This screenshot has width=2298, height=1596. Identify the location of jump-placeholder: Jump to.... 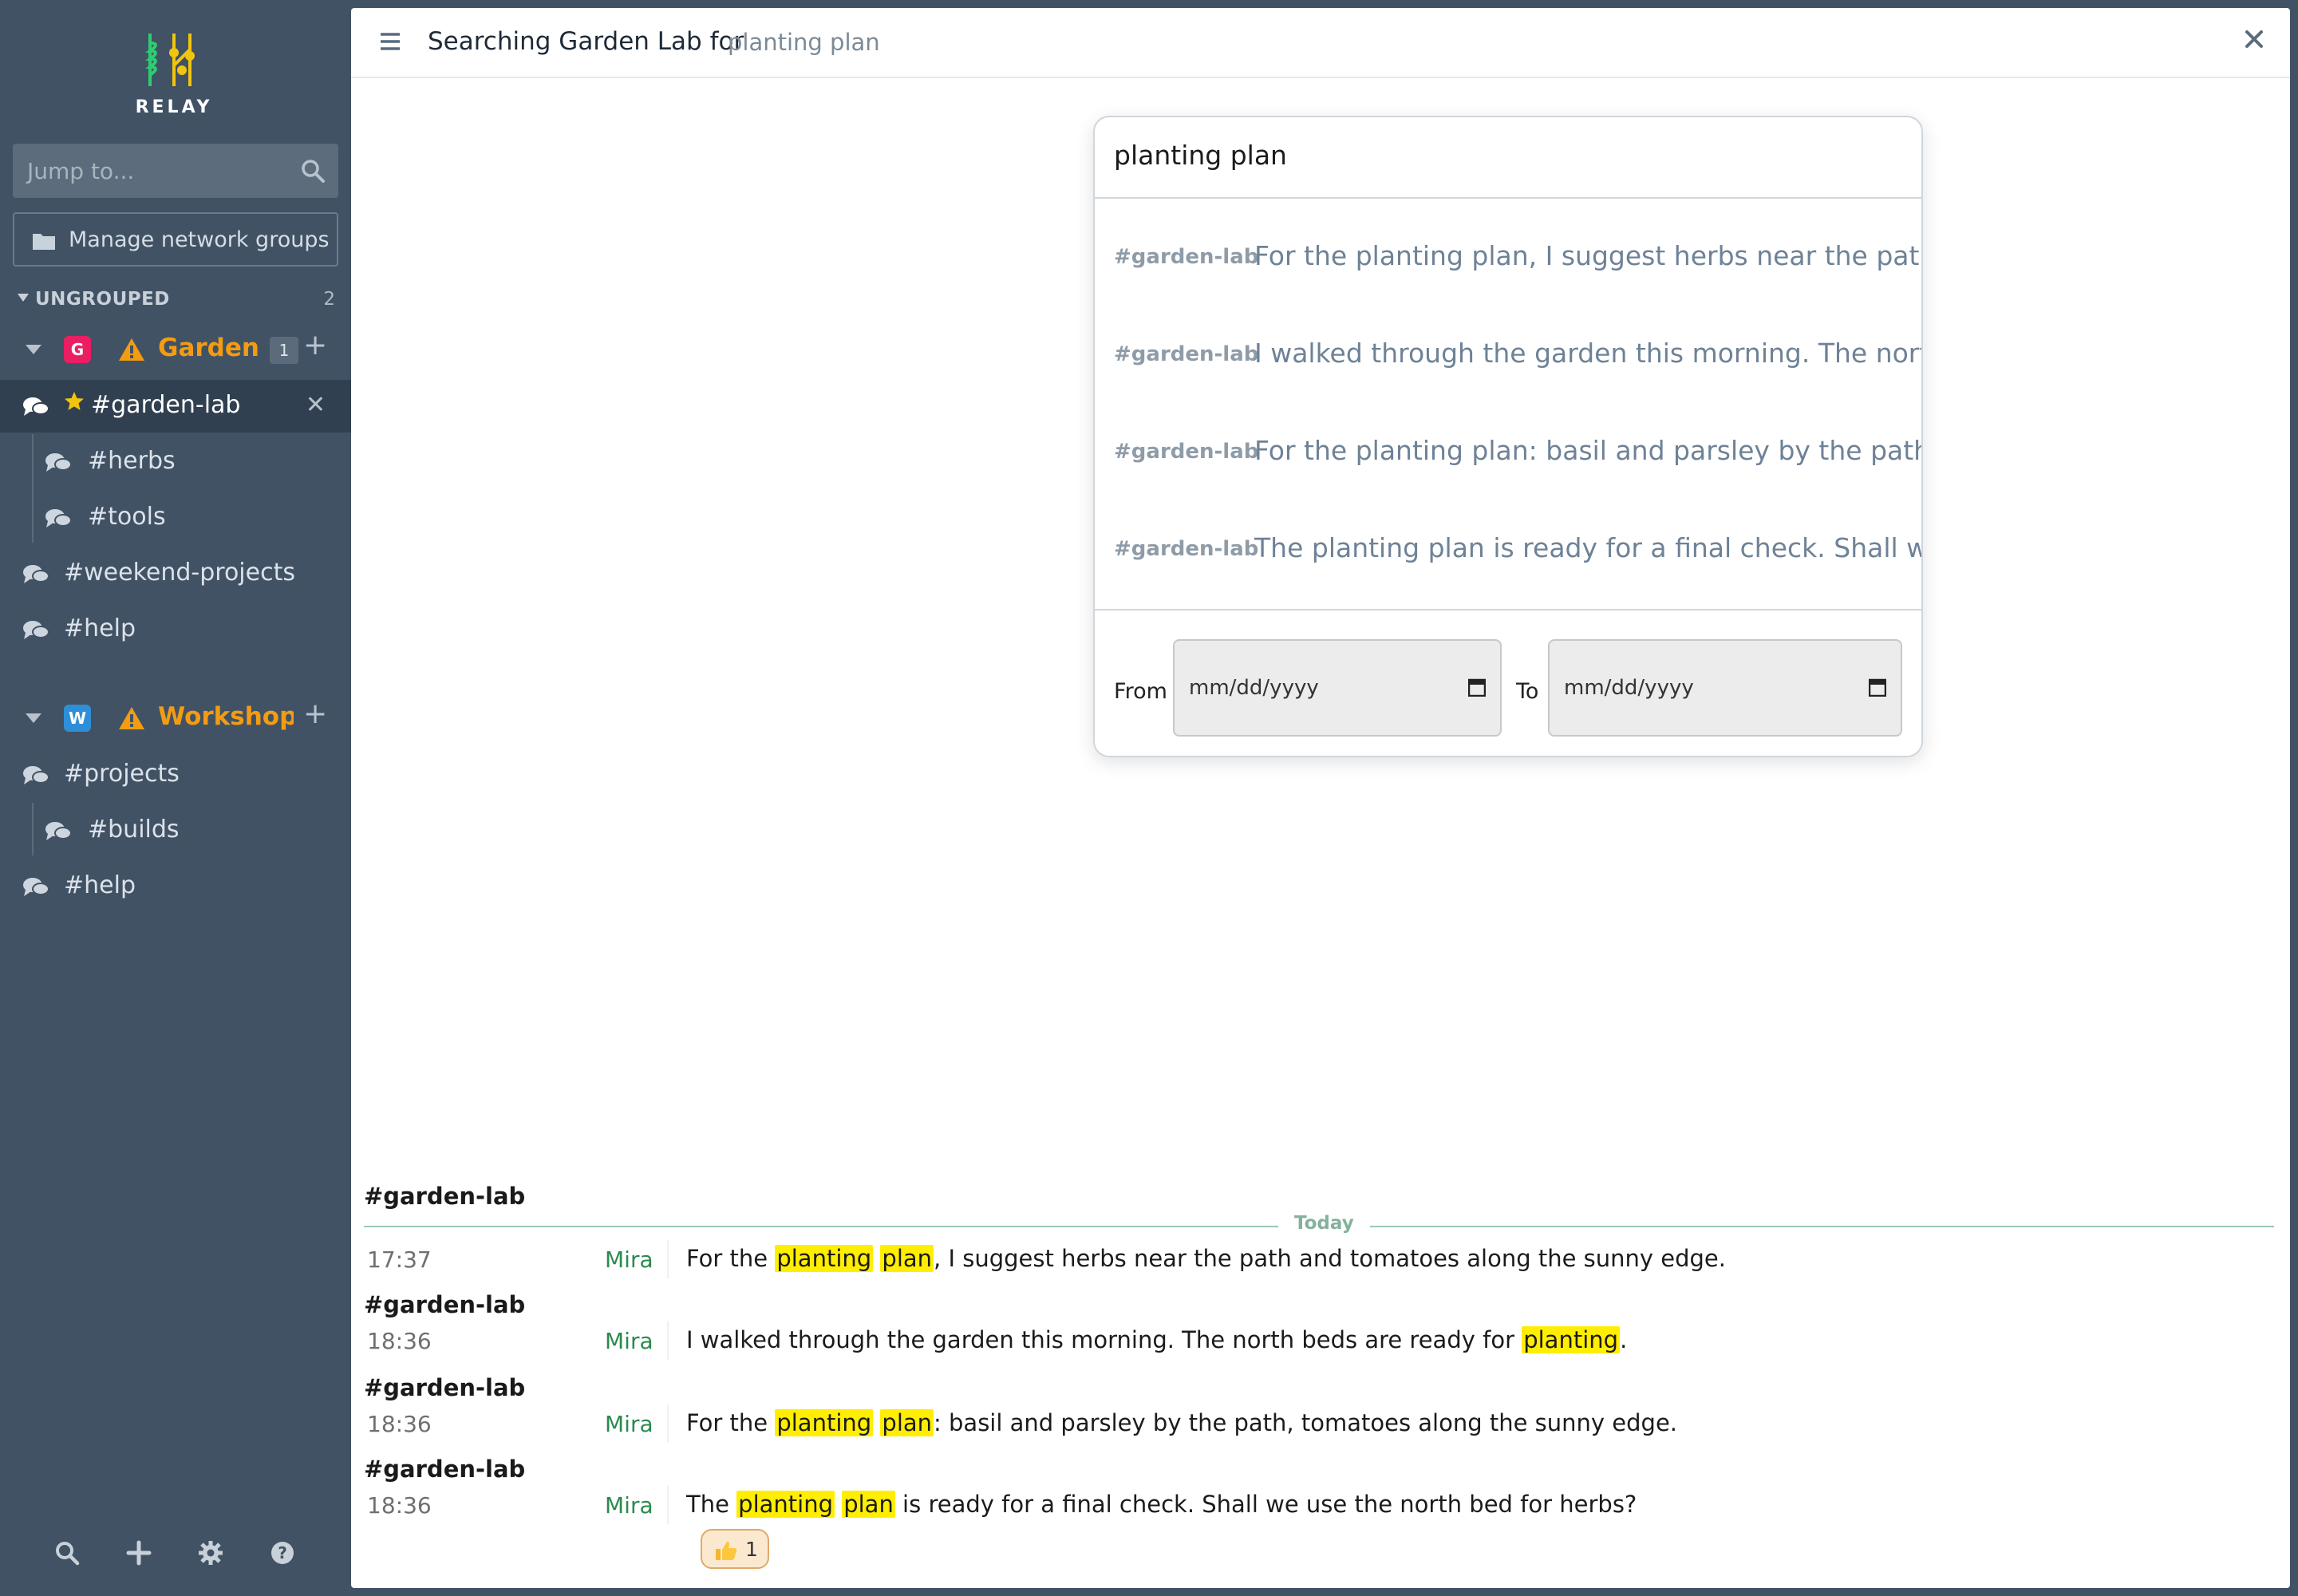
(81, 171).